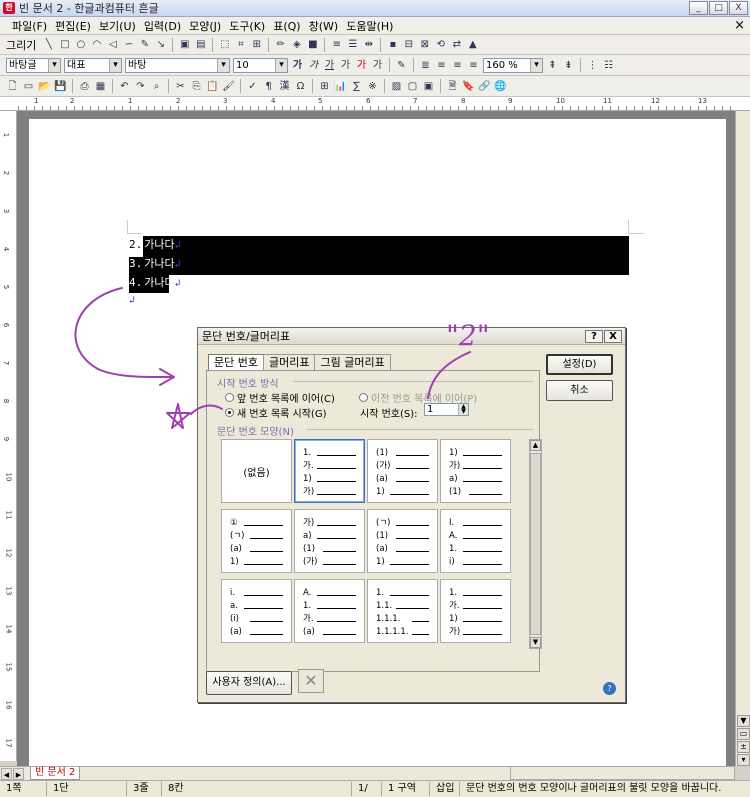 The height and width of the screenshot is (797, 750). What do you see at coordinates (124, 86) in the screenshot?
I see `undo-icon: ↶` at bounding box center [124, 86].